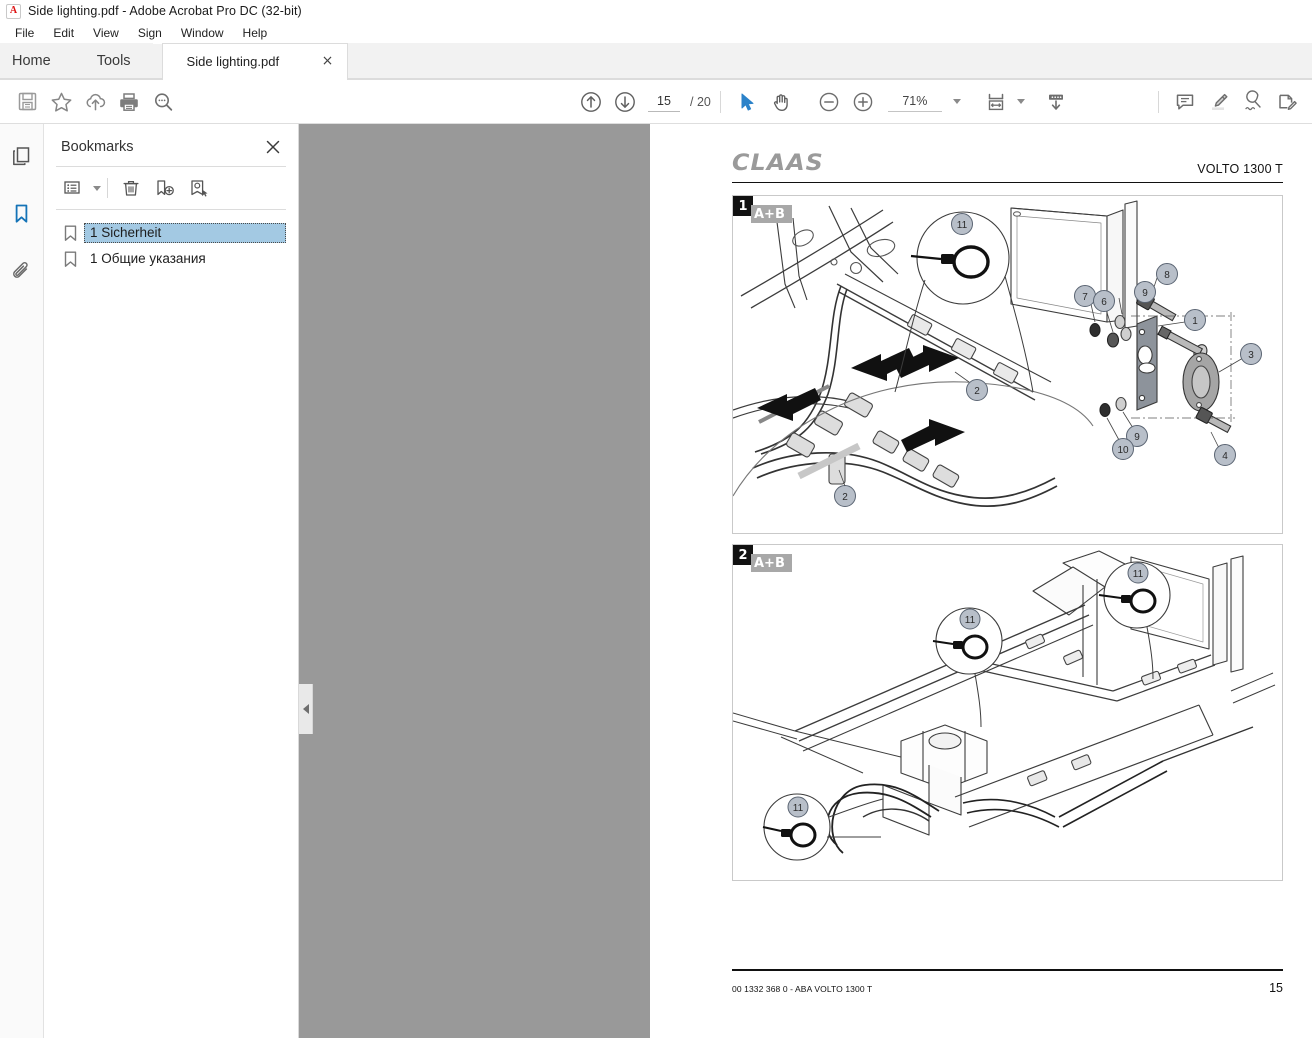 This screenshot has width=1312, height=1040. What do you see at coordinates (185, 233) in the screenshot?
I see `bookmark-item-label: 1 Sicherheit` at bounding box center [185, 233].